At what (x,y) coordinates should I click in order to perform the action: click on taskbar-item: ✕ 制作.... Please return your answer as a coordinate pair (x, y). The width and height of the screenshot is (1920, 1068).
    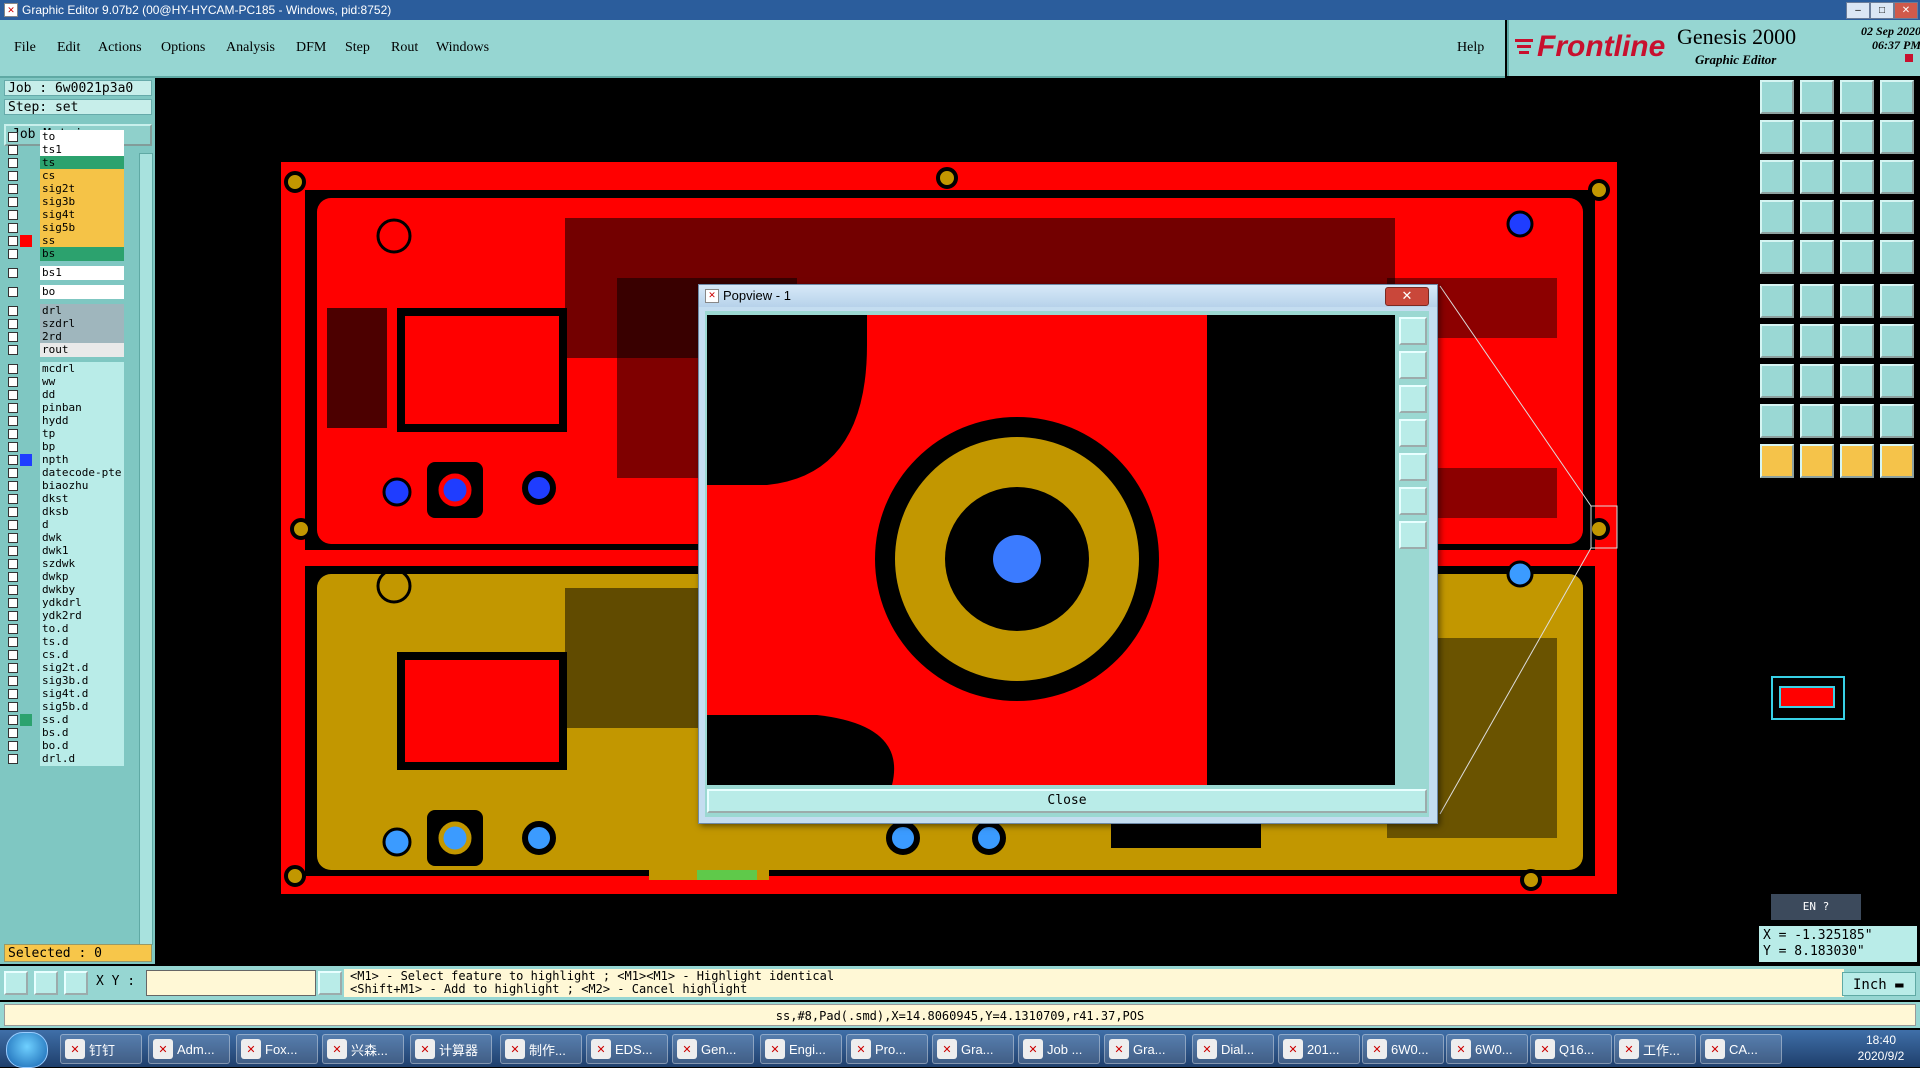
    Looking at the image, I should click on (541, 1049).